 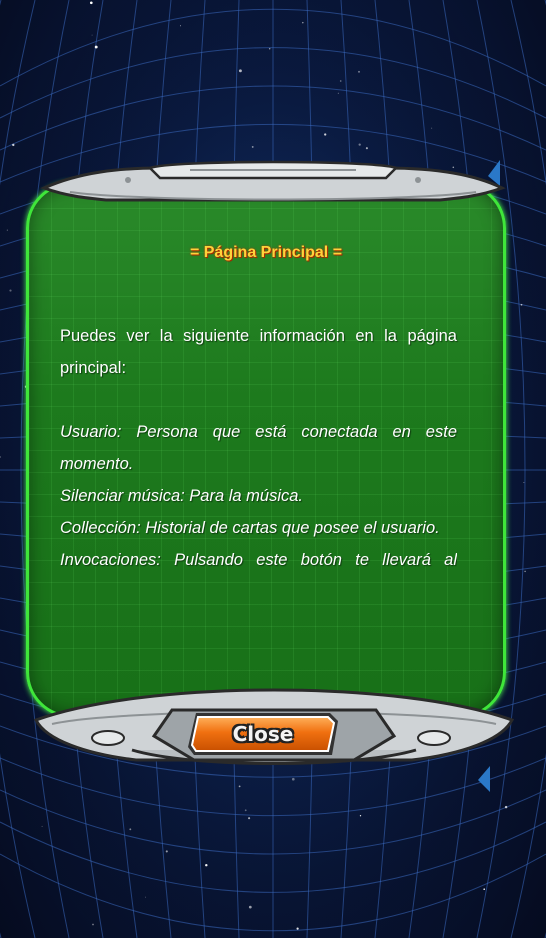 What do you see at coordinates (182, 496) in the screenshot?
I see `silenciar-paragraph: Silenciar música: Para la música.` at bounding box center [182, 496].